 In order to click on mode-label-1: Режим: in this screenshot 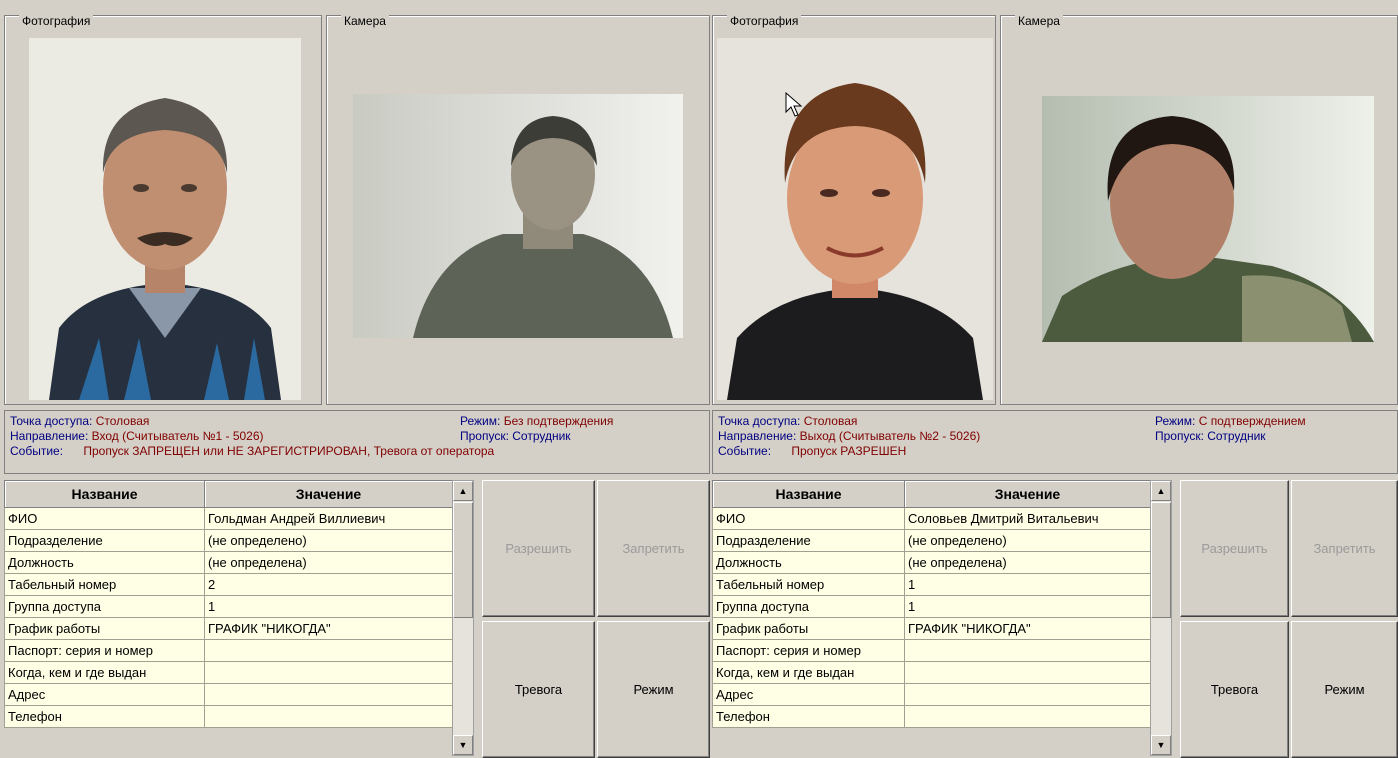, I will do `click(480, 421)`.